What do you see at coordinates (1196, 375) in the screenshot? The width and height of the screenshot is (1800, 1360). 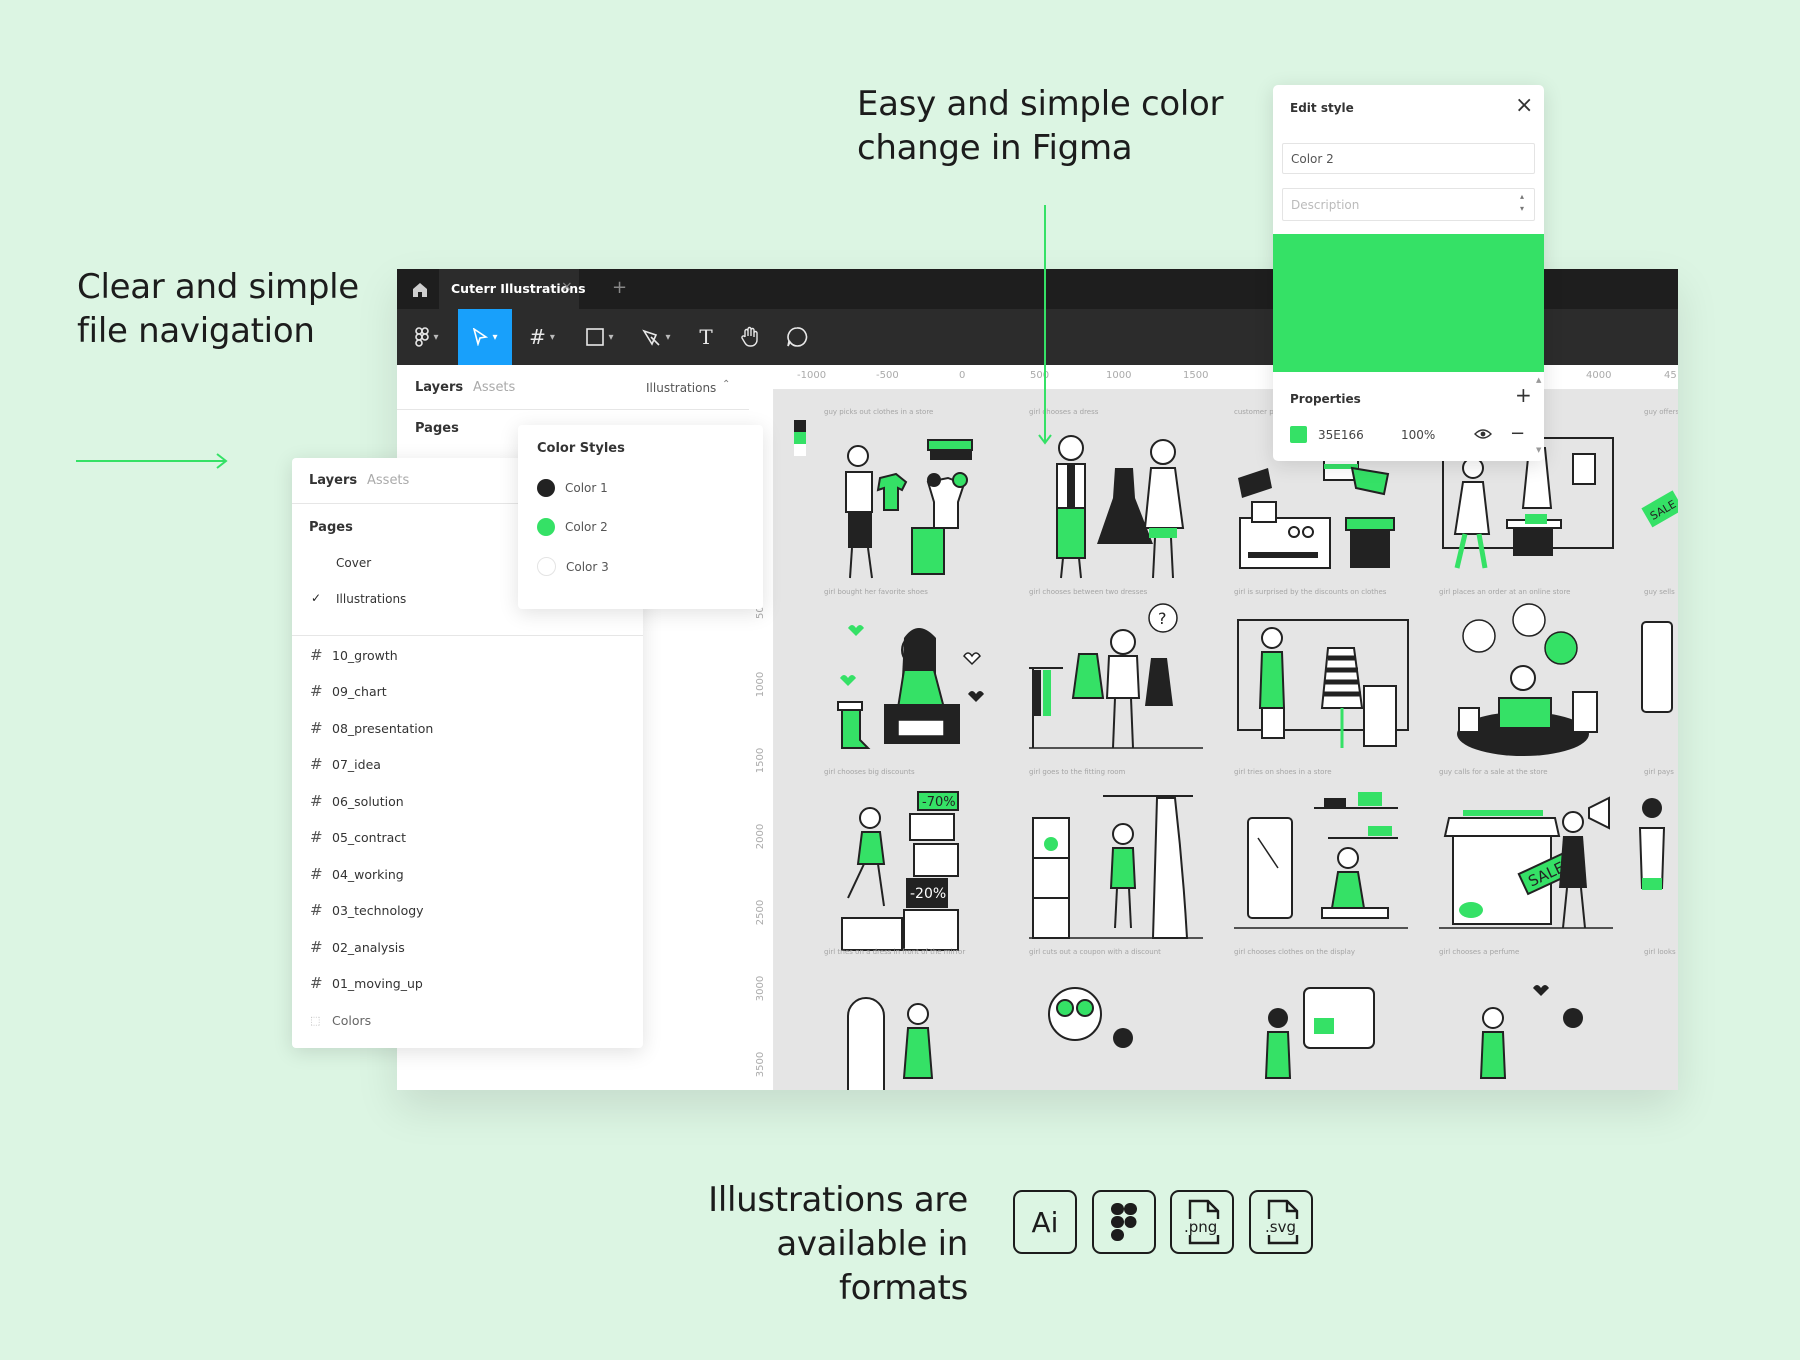 I see `ruler-tick: 1500` at bounding box center [1196, 375].